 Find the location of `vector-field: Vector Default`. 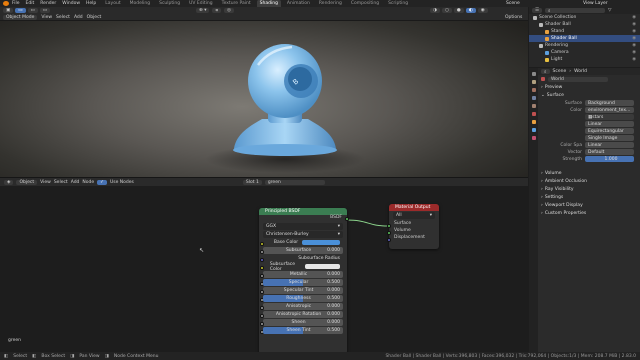

vector-field: Vector Default is located at coordinates (589, 152).